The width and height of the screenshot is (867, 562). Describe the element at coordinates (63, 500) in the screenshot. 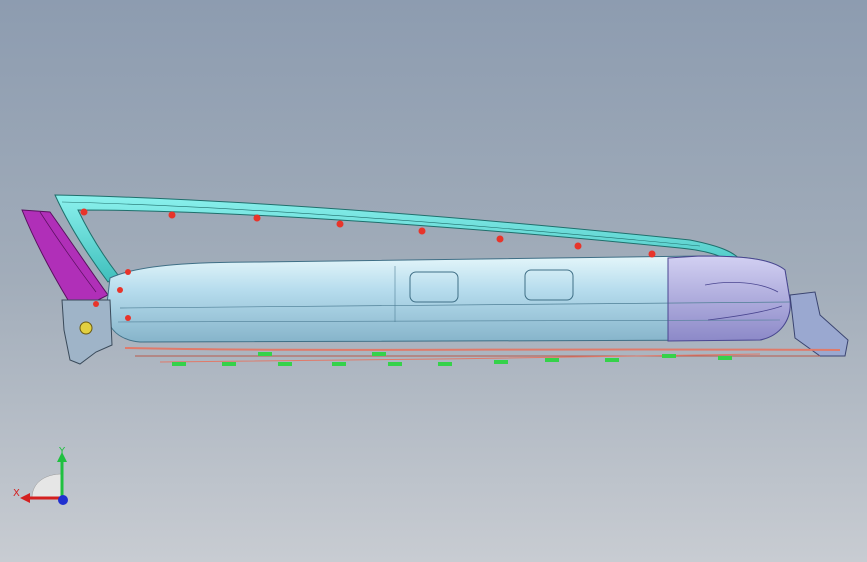

I see `z-axis-marker` at that location.